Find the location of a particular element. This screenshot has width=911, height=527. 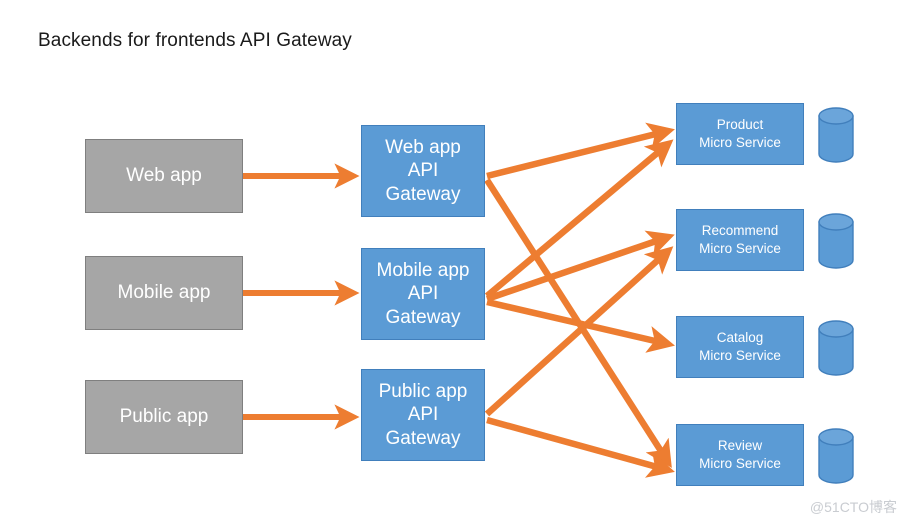

gateway-label-line1: Public app is located at coordinates (423, 392).